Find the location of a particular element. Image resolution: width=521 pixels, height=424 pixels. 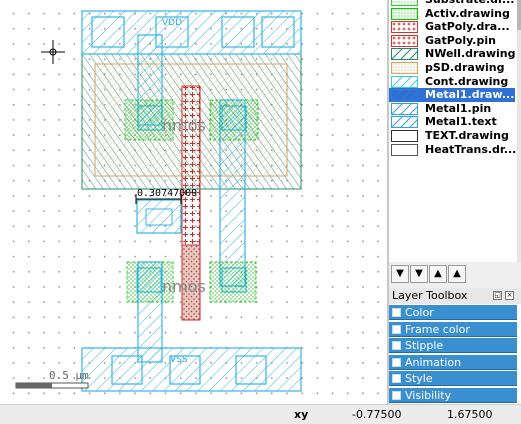

toolbox-section-label: Visibility is located at coordinates (428, 395).